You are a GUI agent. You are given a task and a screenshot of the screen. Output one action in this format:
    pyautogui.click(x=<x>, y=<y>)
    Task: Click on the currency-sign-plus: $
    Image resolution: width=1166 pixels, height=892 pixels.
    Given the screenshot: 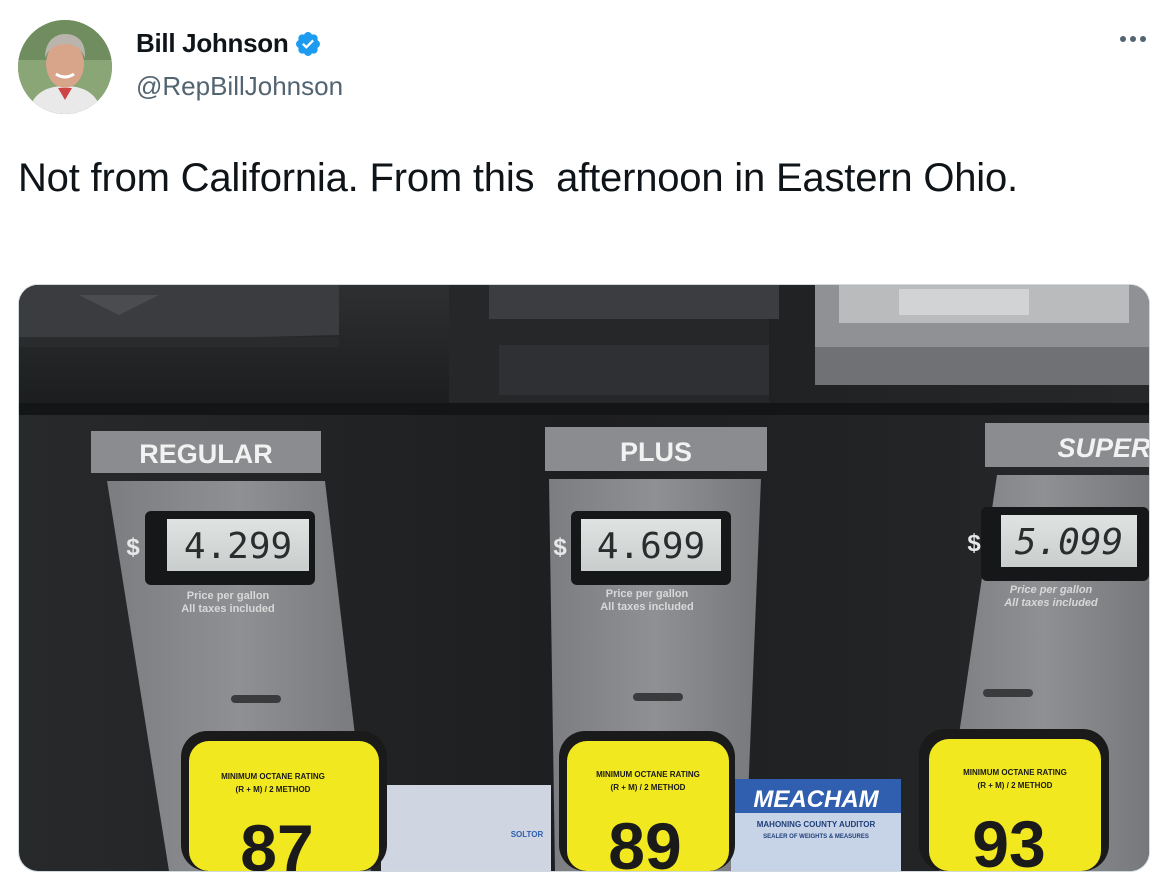 What is the action you would take?
    pyautogui.click(x=560, y=547)
    